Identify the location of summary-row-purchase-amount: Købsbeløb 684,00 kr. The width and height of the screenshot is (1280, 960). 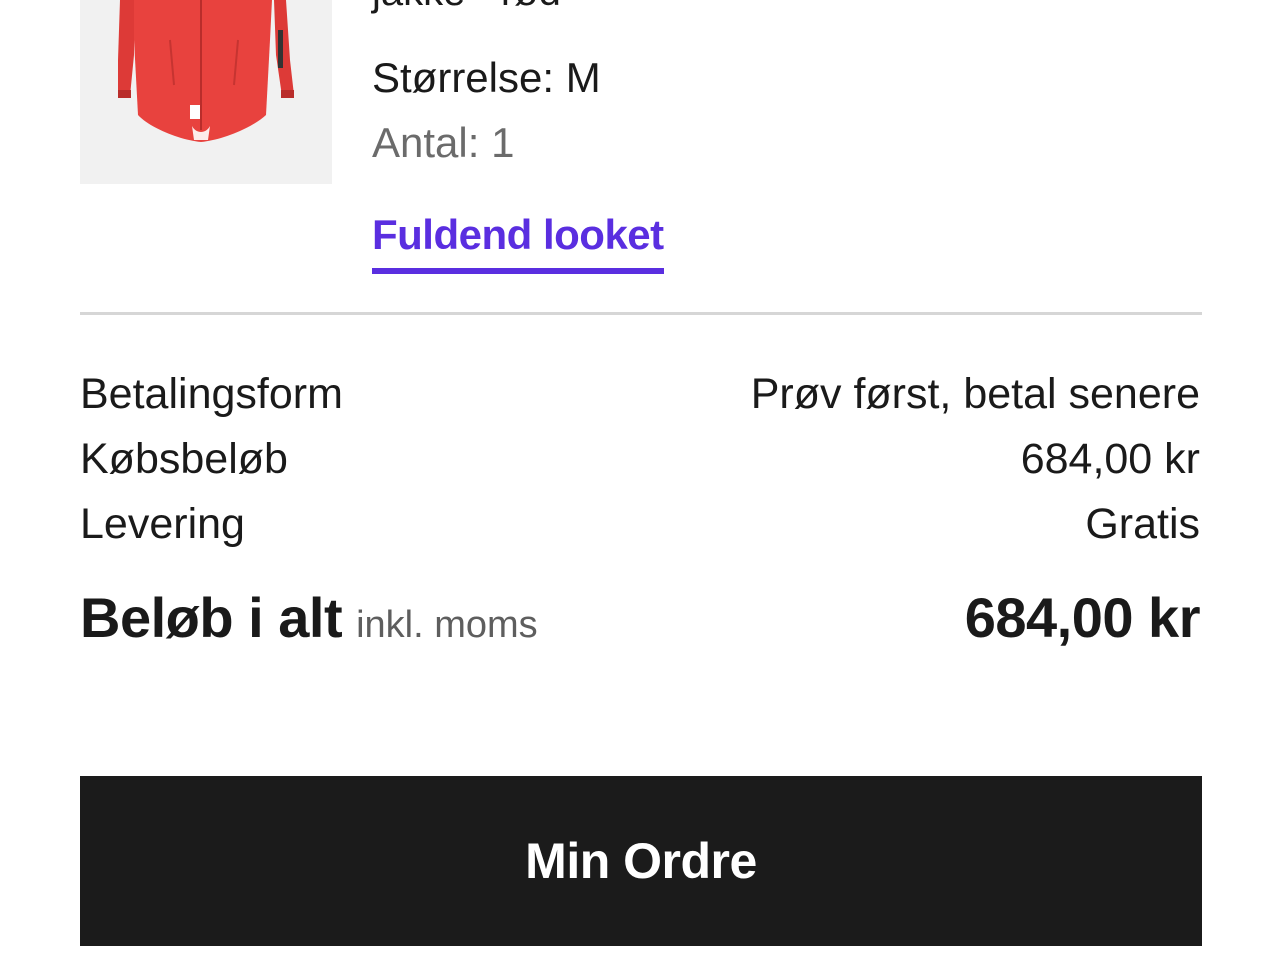
(640, 459).